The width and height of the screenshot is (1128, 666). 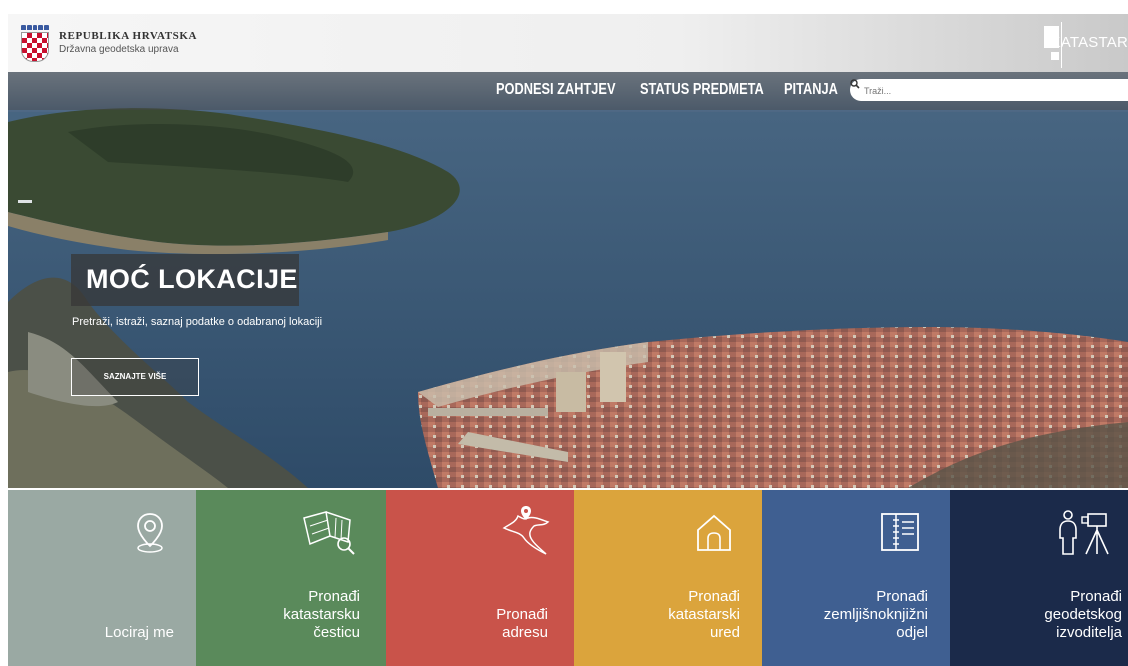 I want to click on agency-name: Državna geodetska uprava, so click(x=119, y=49).